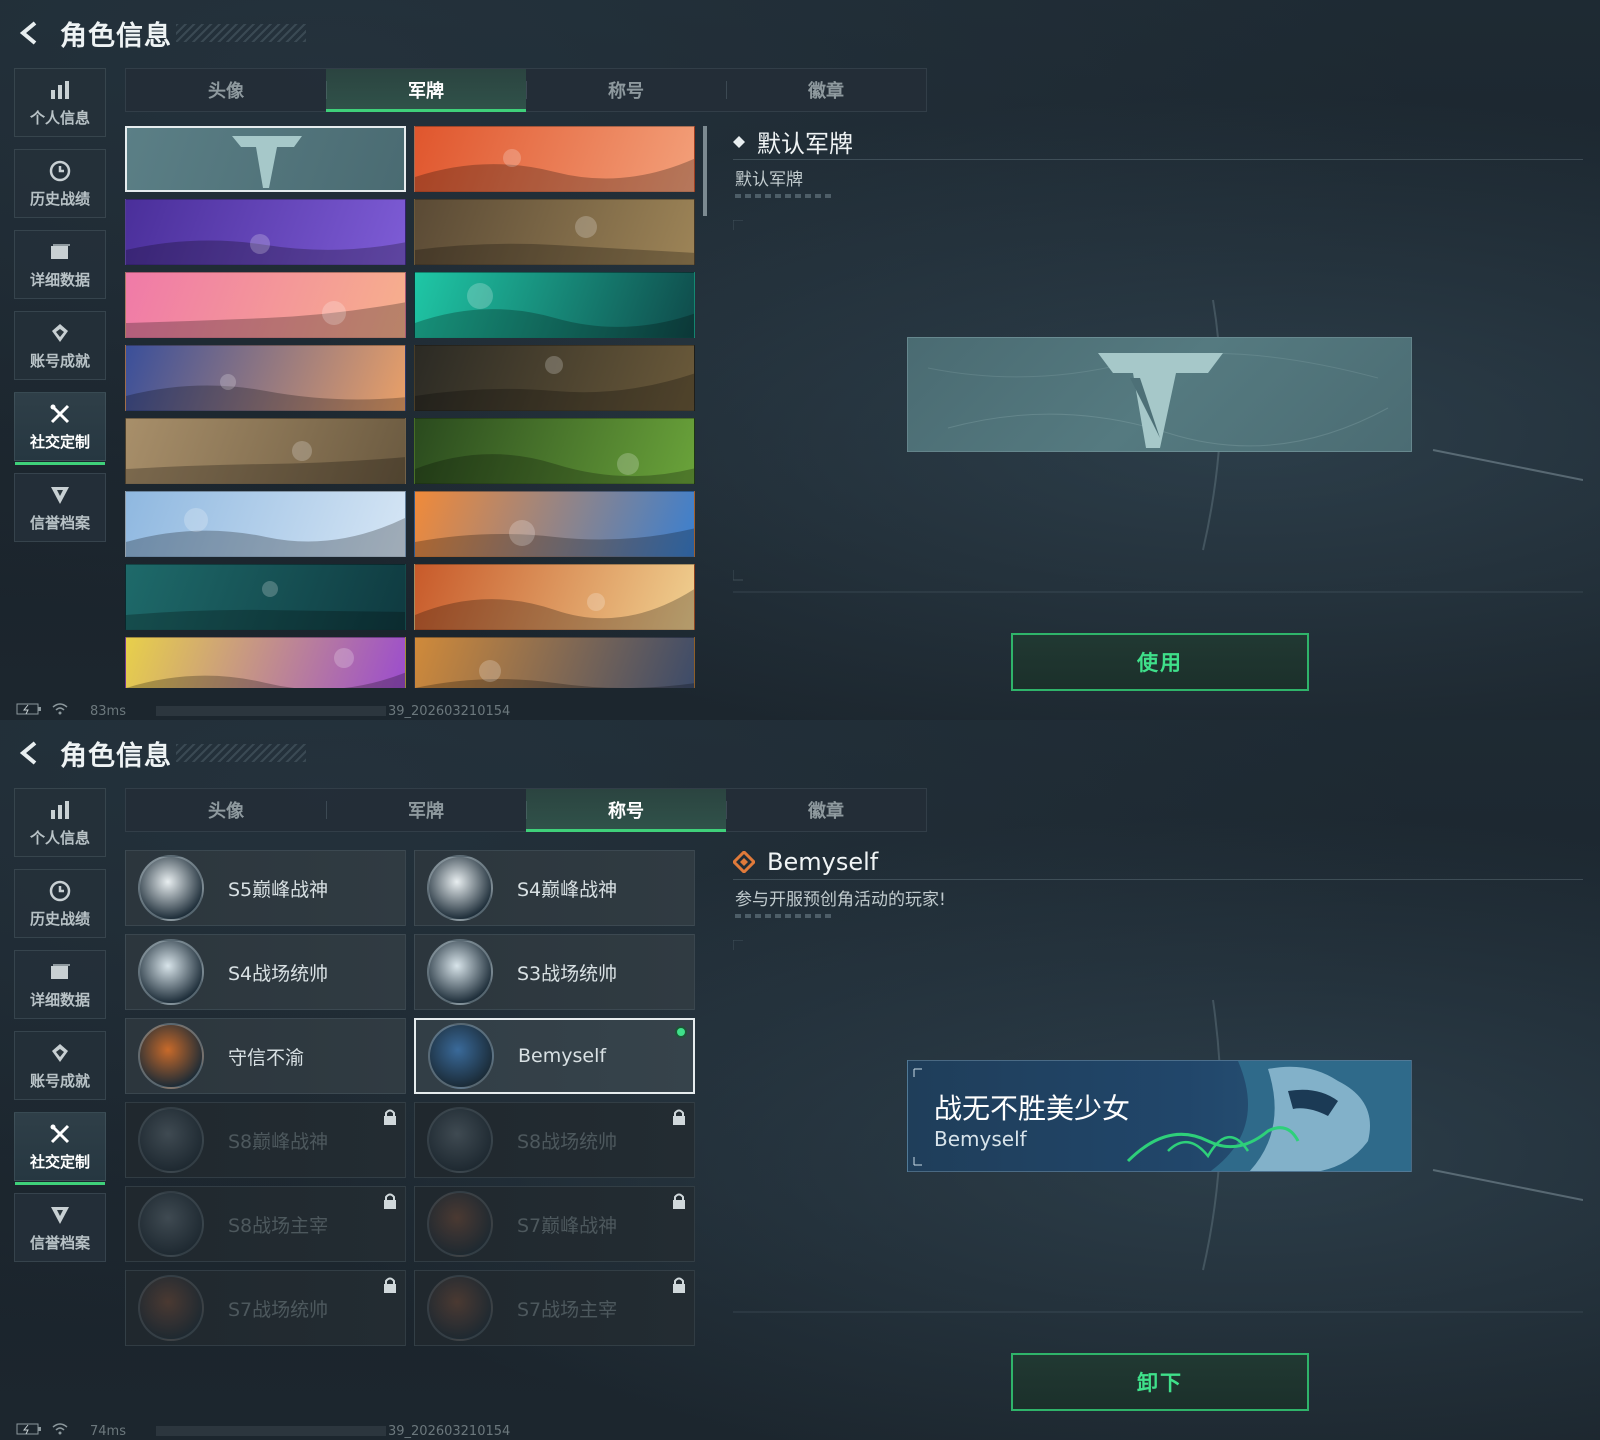 Image resolution: width=1600 pixels, height=1440 pixels. I want to click on bar-chart-icon, so click(60, 810).